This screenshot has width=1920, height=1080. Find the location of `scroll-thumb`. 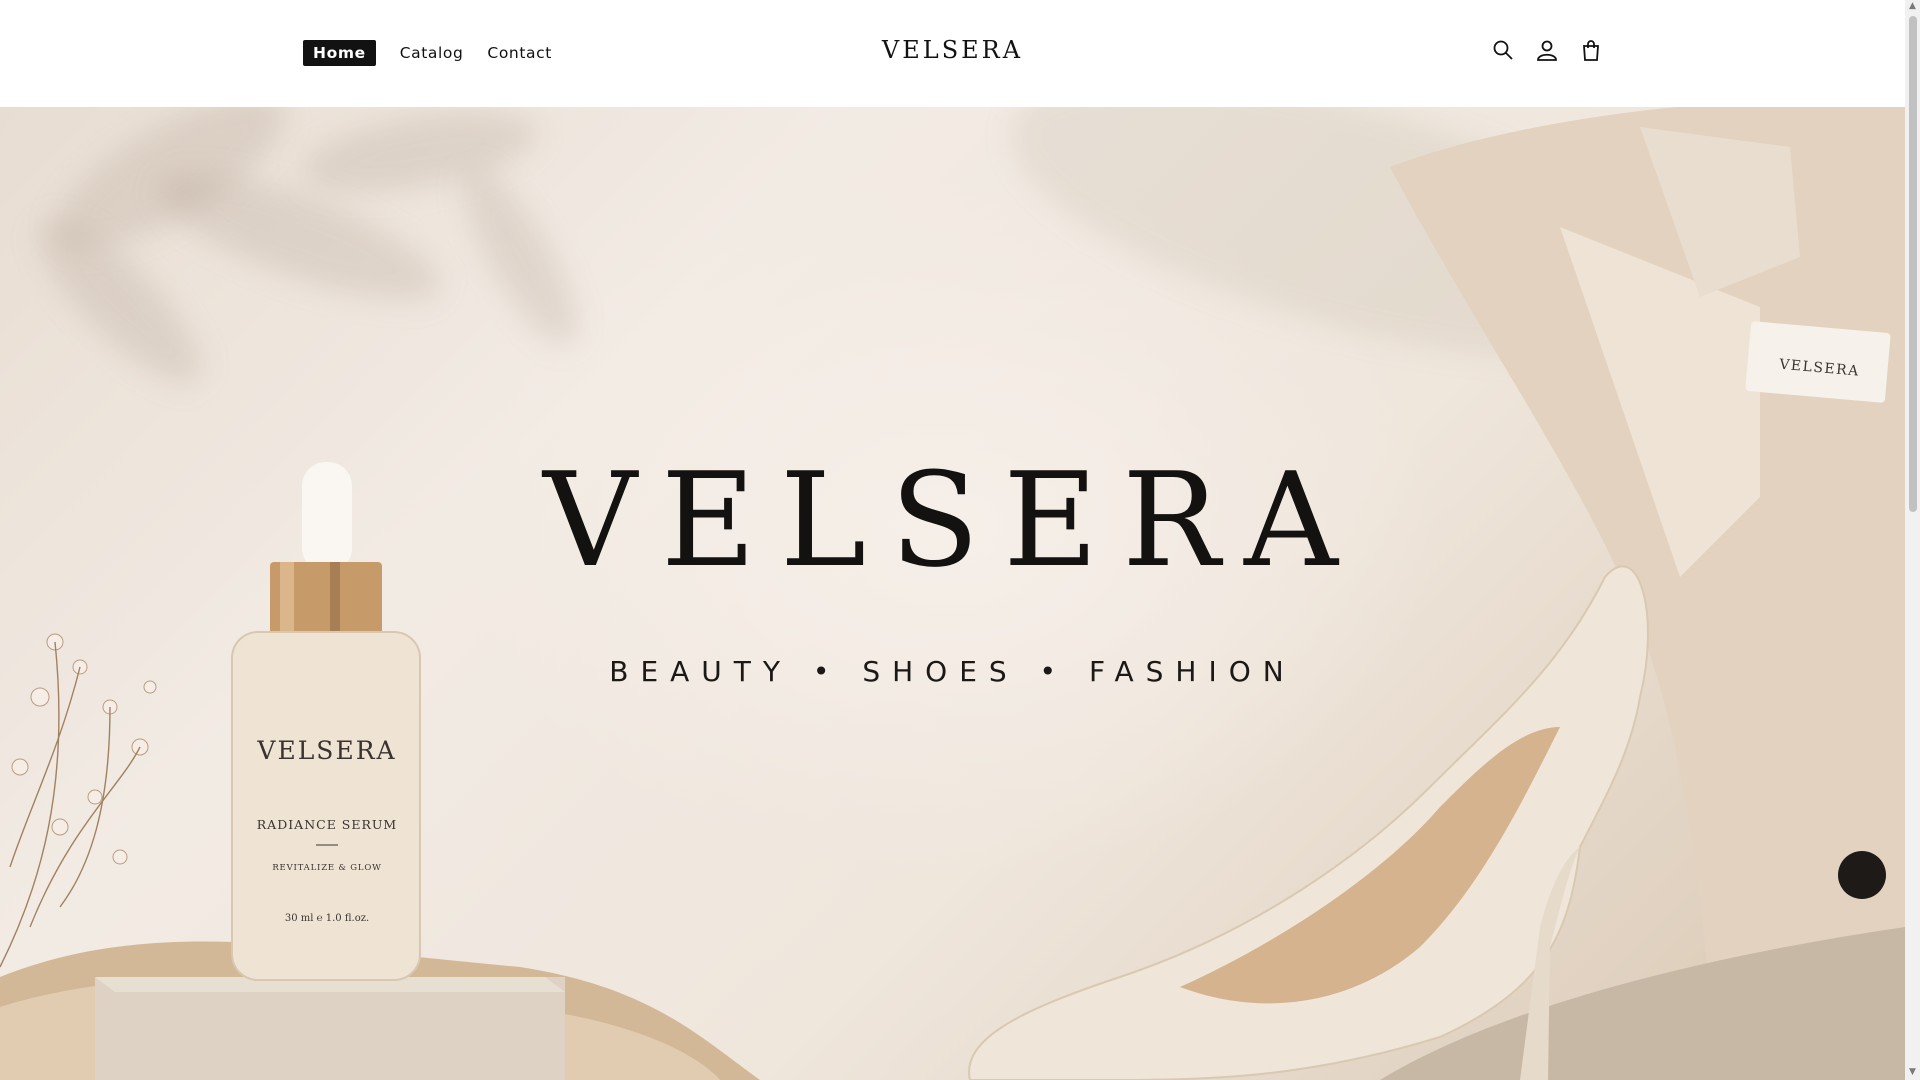

scroll-thumb is located at coordinates (1913, 264).